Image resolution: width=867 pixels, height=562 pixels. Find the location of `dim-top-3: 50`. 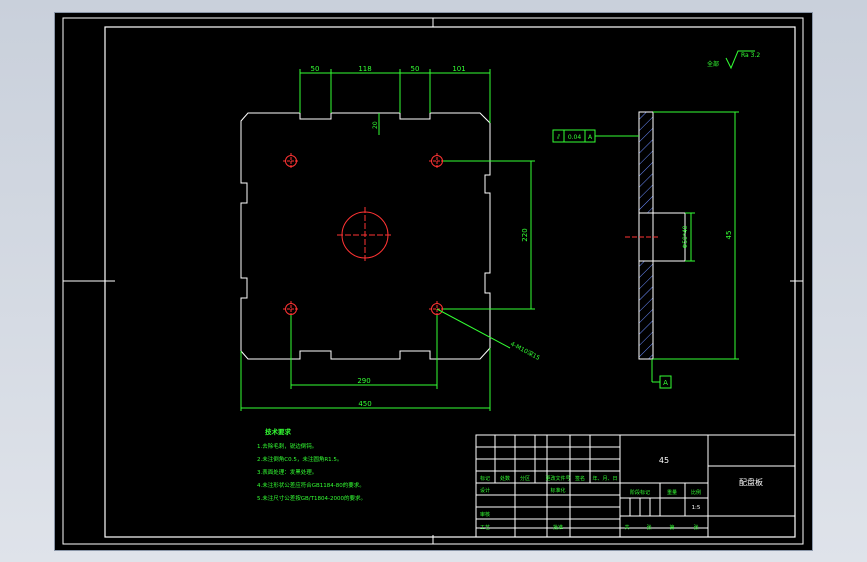

dim-top-3: 50 is located at coordinates (415, 69).